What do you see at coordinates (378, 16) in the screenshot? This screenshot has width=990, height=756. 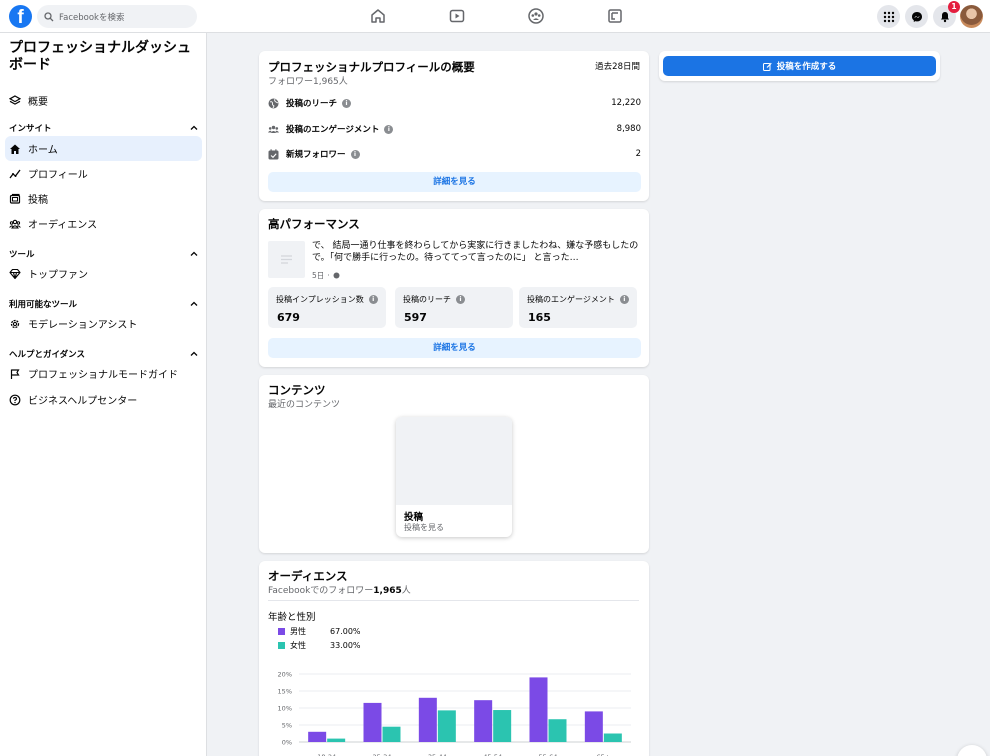 I see `home-nav-icon` at bounding box center [378, 16].